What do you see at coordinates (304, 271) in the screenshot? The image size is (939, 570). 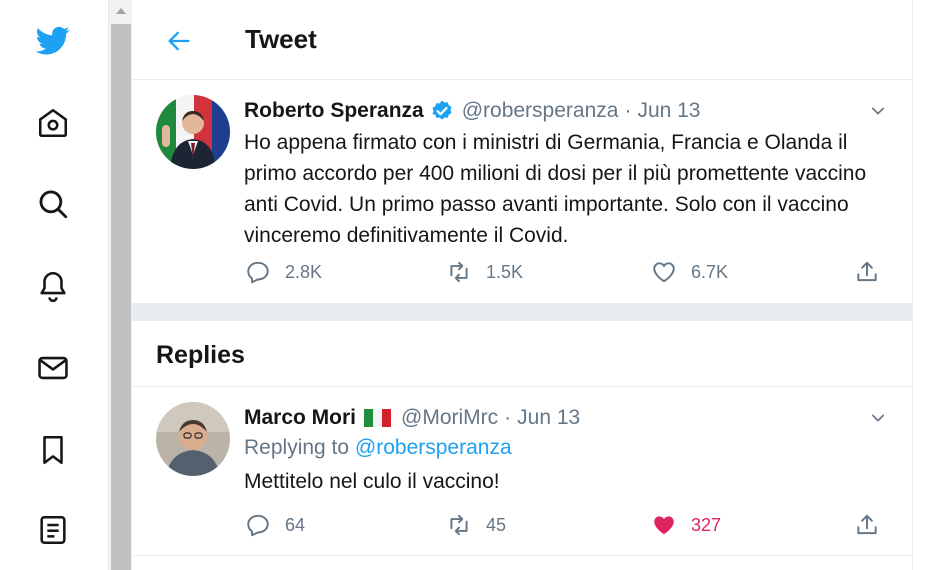 I see `reply-count: 2.8K` at bounding box center [304, 271].